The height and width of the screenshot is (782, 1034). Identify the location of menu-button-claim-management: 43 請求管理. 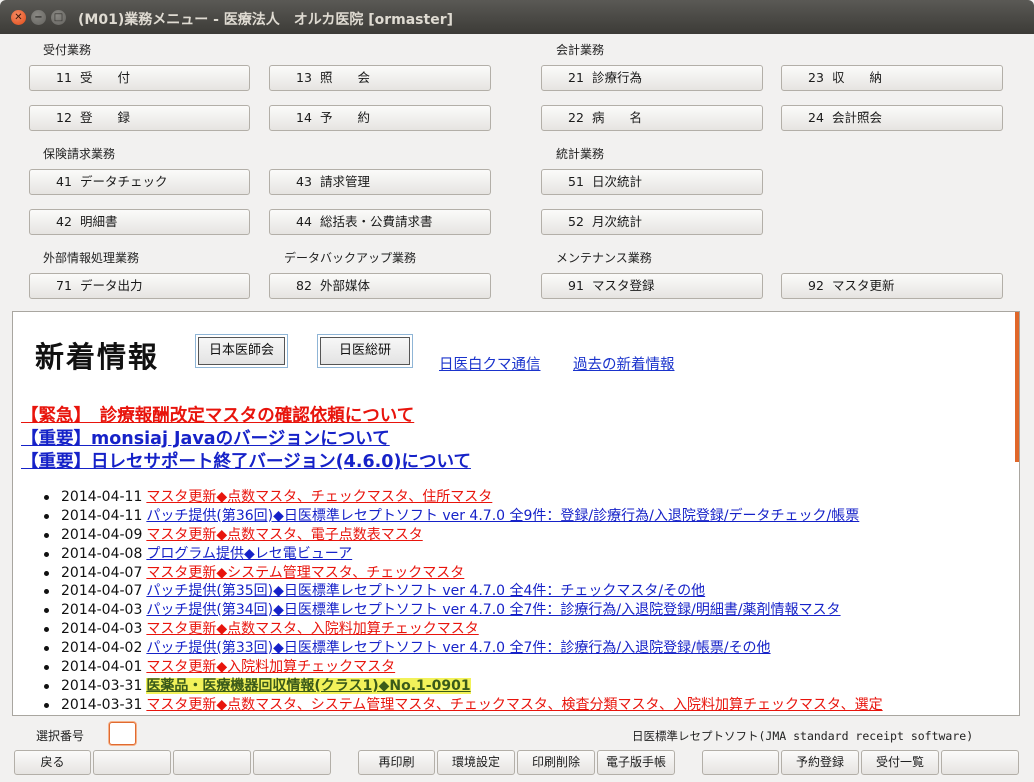
(380, 182).